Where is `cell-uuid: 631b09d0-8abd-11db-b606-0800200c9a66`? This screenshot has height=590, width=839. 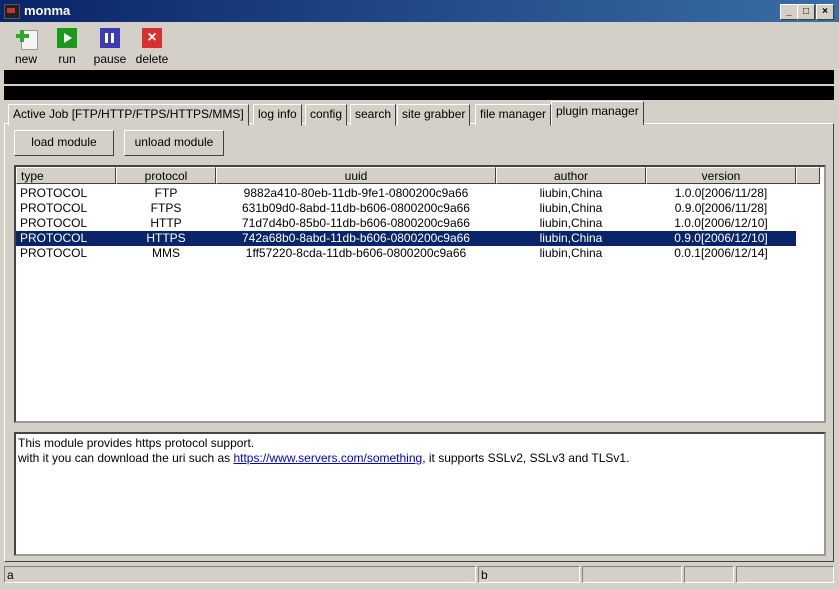
cell-uuid: 631b09d0-8abd-11db-b606-0800200c9a66 is located at coordinates (356, 208).